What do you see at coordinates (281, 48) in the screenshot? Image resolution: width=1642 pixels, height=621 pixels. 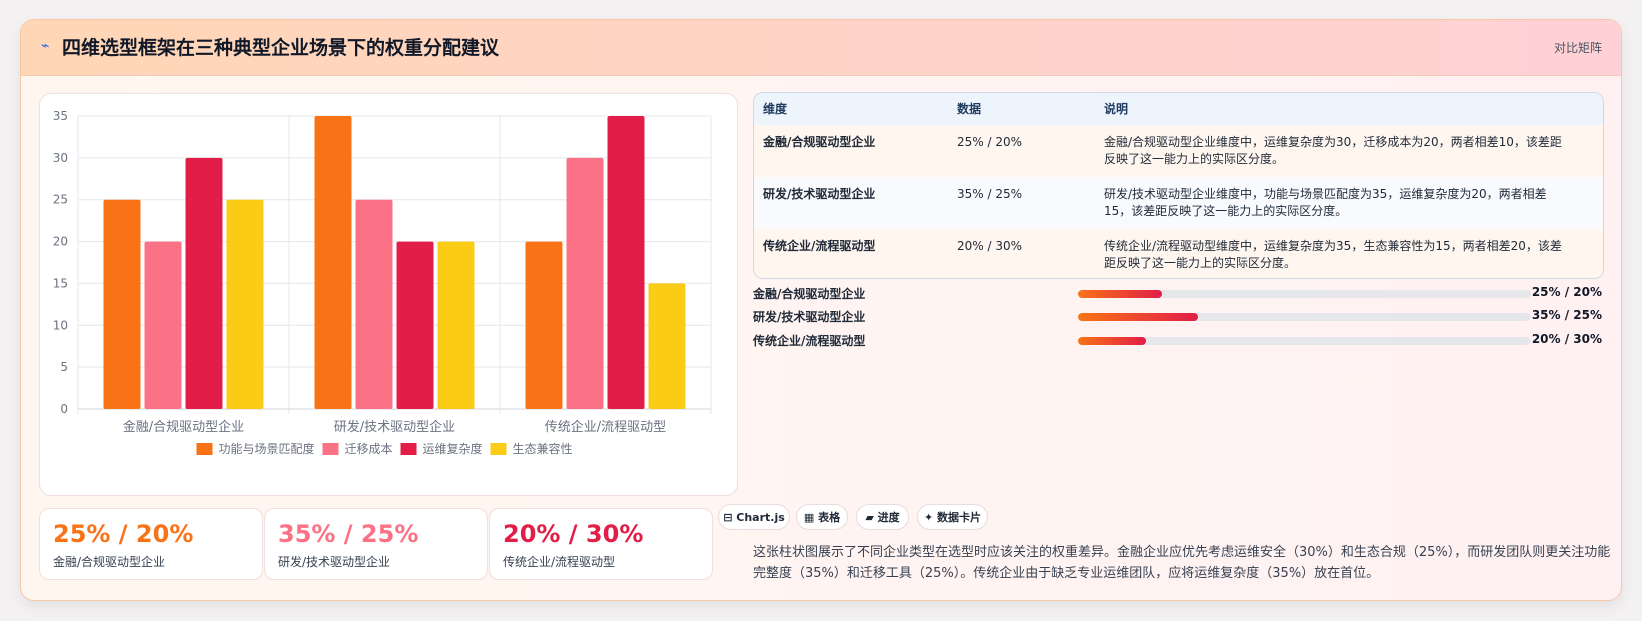 I see `page-title: 四维选型框架在三种典型企业场景下的权重分配建议` at bounding box center [281, 48].